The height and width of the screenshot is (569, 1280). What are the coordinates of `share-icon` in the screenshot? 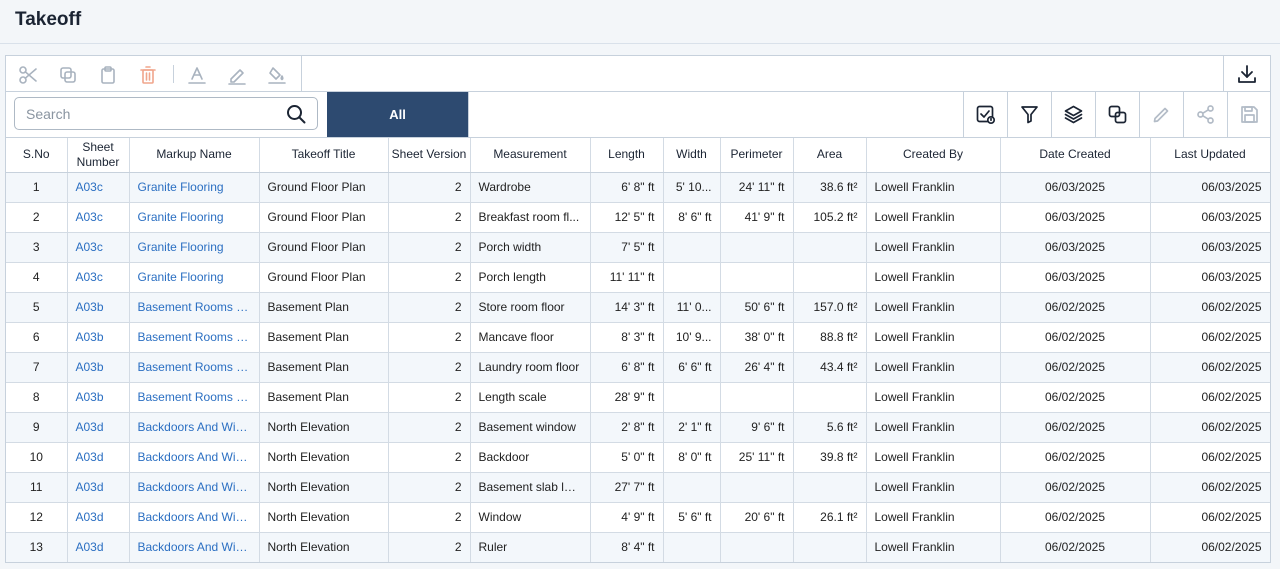 It's located at (1205, 114).